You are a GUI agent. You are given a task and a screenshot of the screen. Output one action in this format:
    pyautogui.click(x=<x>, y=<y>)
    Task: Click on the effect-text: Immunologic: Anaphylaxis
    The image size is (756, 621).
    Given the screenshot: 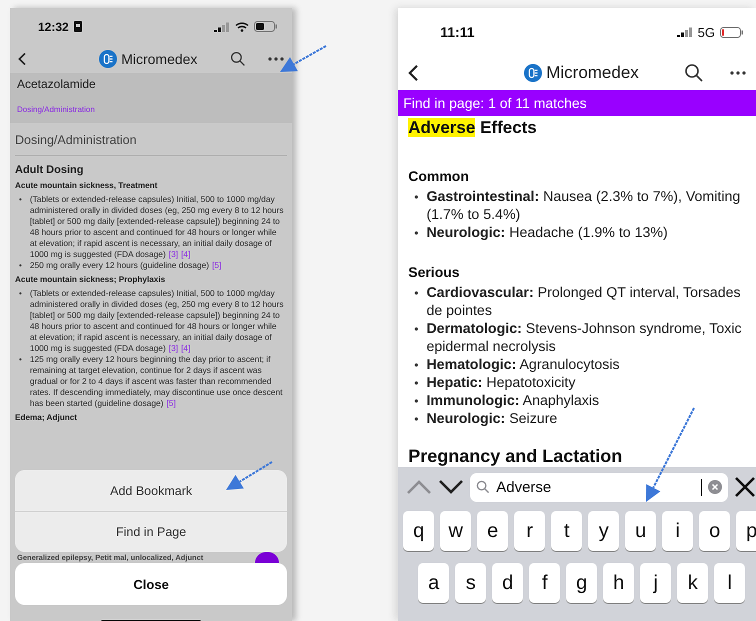 What is the action you would take?
    pyautogui.click(x=513, y=401)
    